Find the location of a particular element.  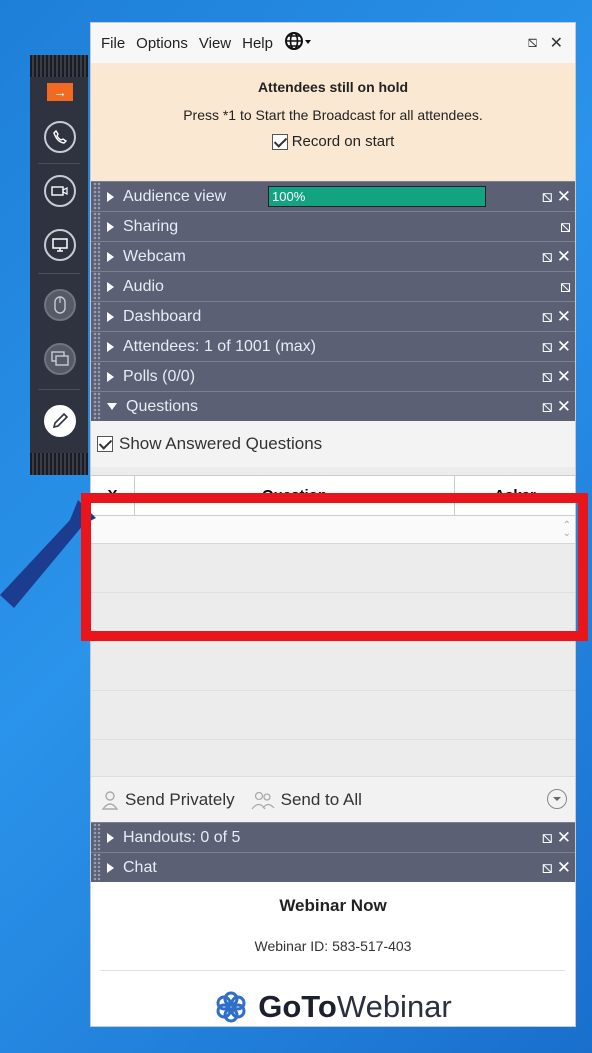

menu-file: File is located at coordinates (113, 43).